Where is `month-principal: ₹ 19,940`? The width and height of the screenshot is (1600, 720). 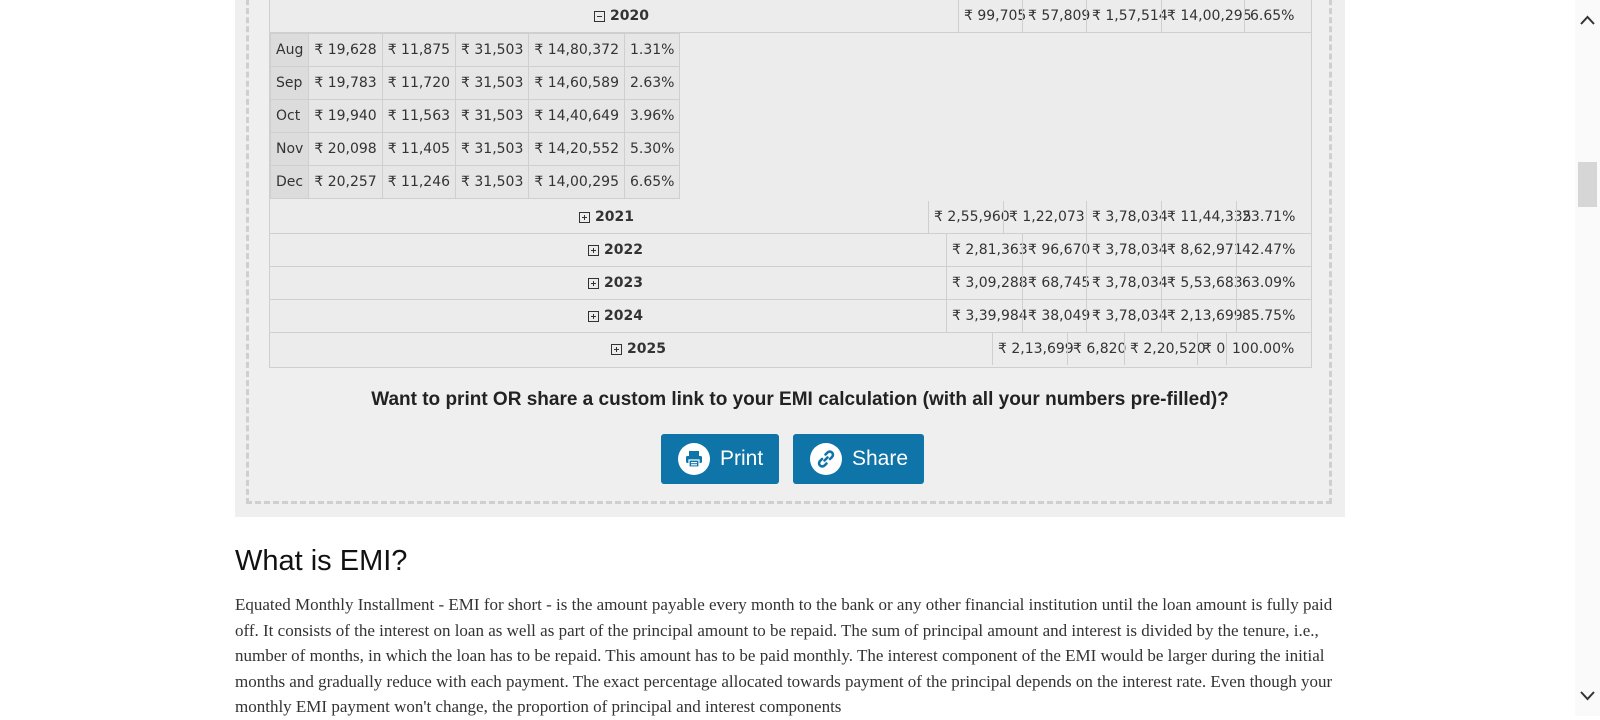
month-principal: ₹ 19,940 is located at coordinates (345, 116).